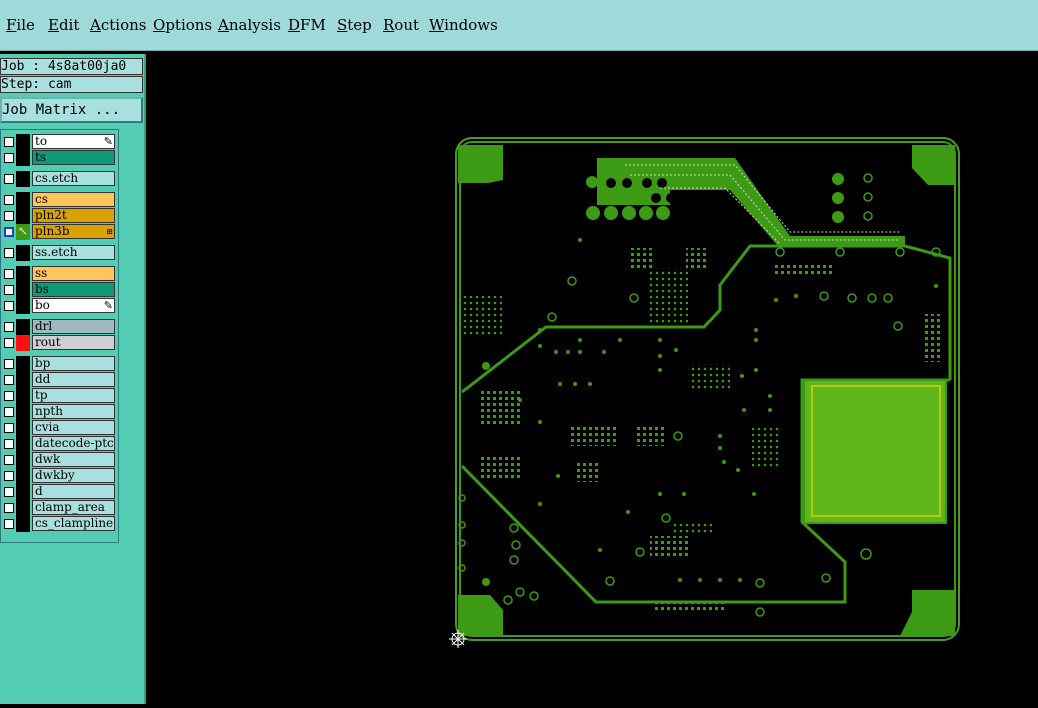  I want to click on layer-row-rout: rout, so click(60, 343).